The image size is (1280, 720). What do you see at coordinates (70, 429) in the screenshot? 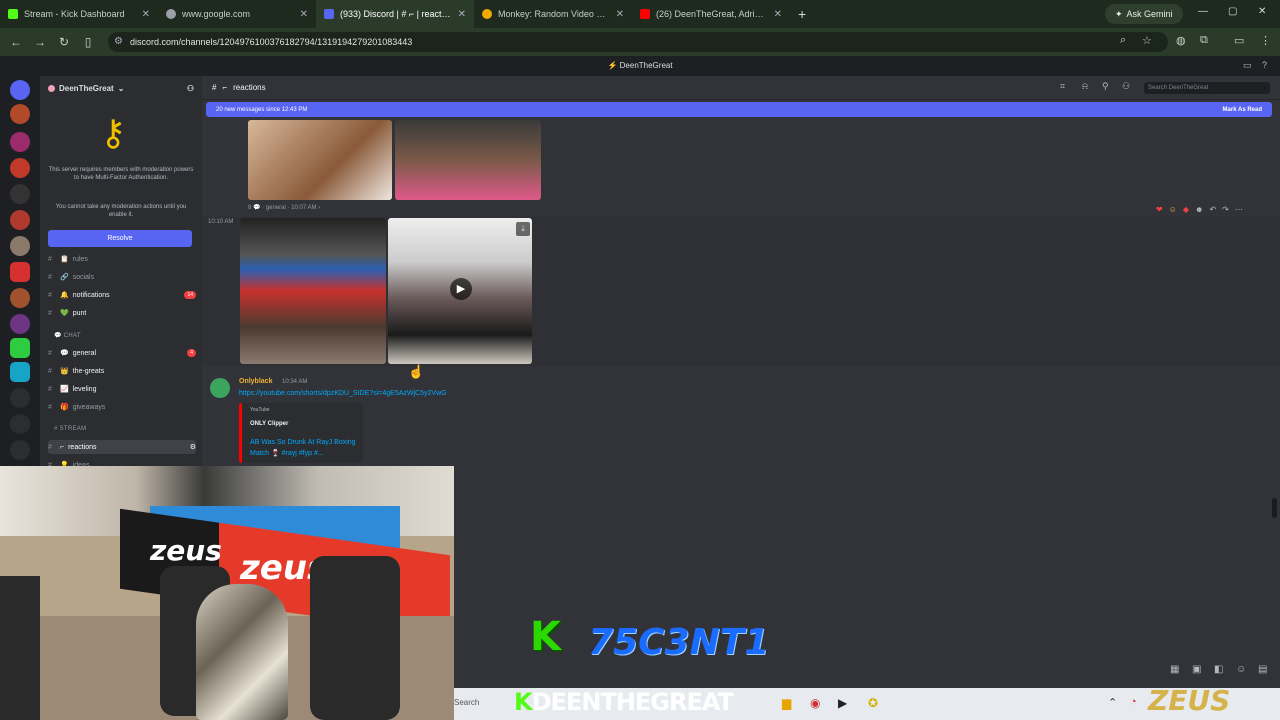
I see `category-stream: # STREAM` at bounding box center [70, 429].